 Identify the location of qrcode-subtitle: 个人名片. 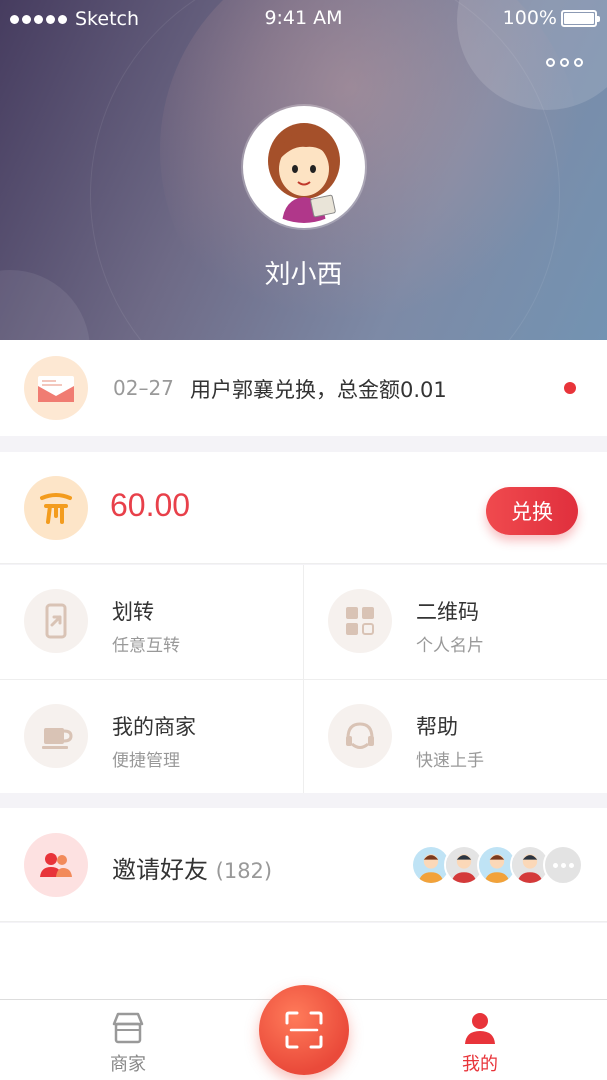
(450, 646).